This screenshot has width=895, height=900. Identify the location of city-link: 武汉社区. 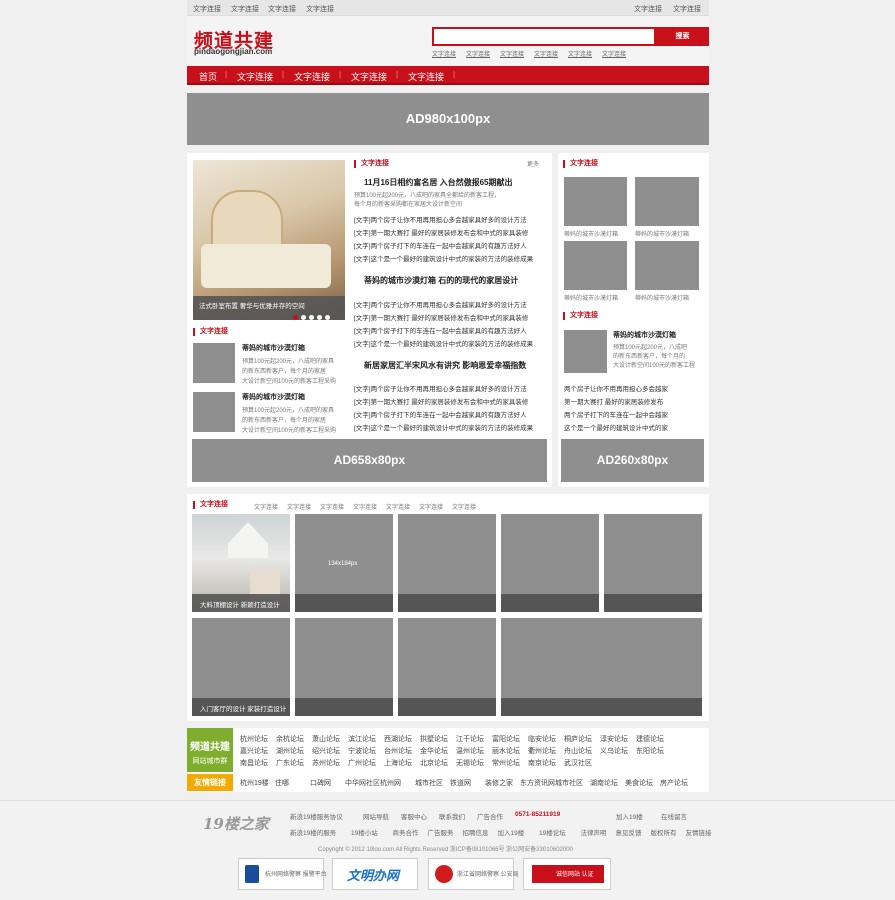
(578, 763).